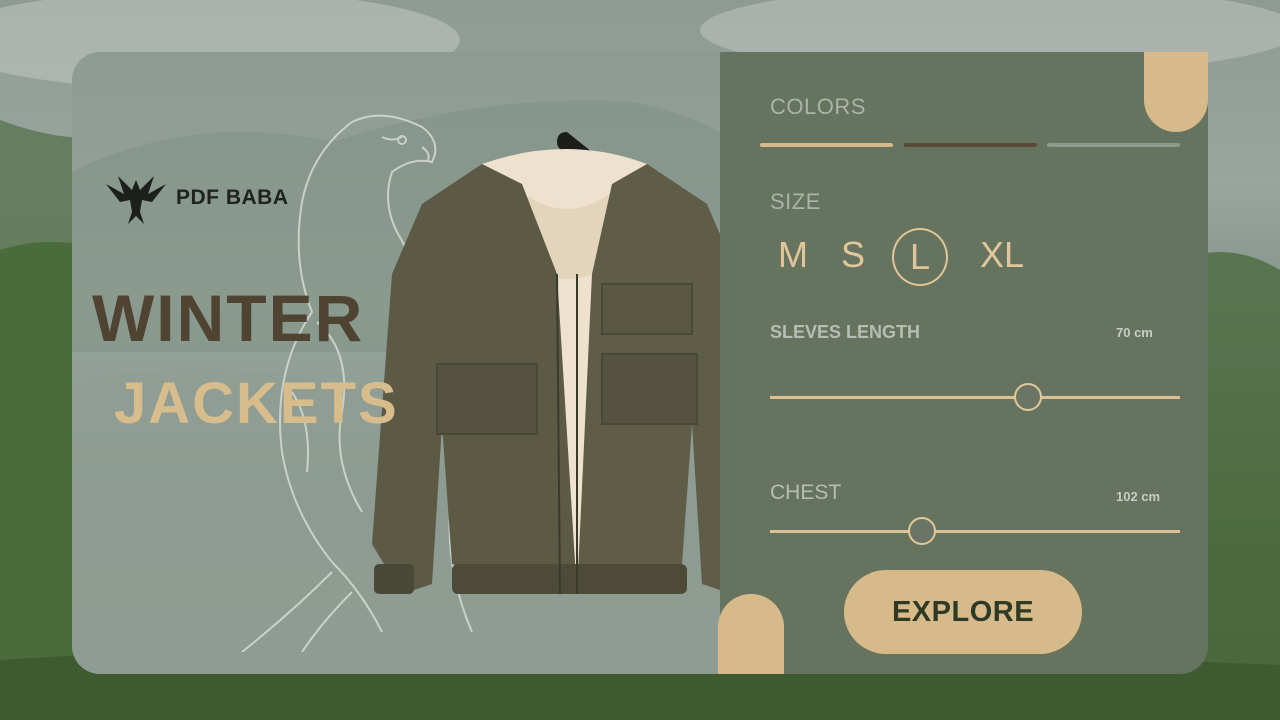 The image size is (1280, 720). What do you see at coordinates (1134, 332) in the screenshot?
I see `sleeves-length-value: 70 cm` at bounding box center [1134, 332].